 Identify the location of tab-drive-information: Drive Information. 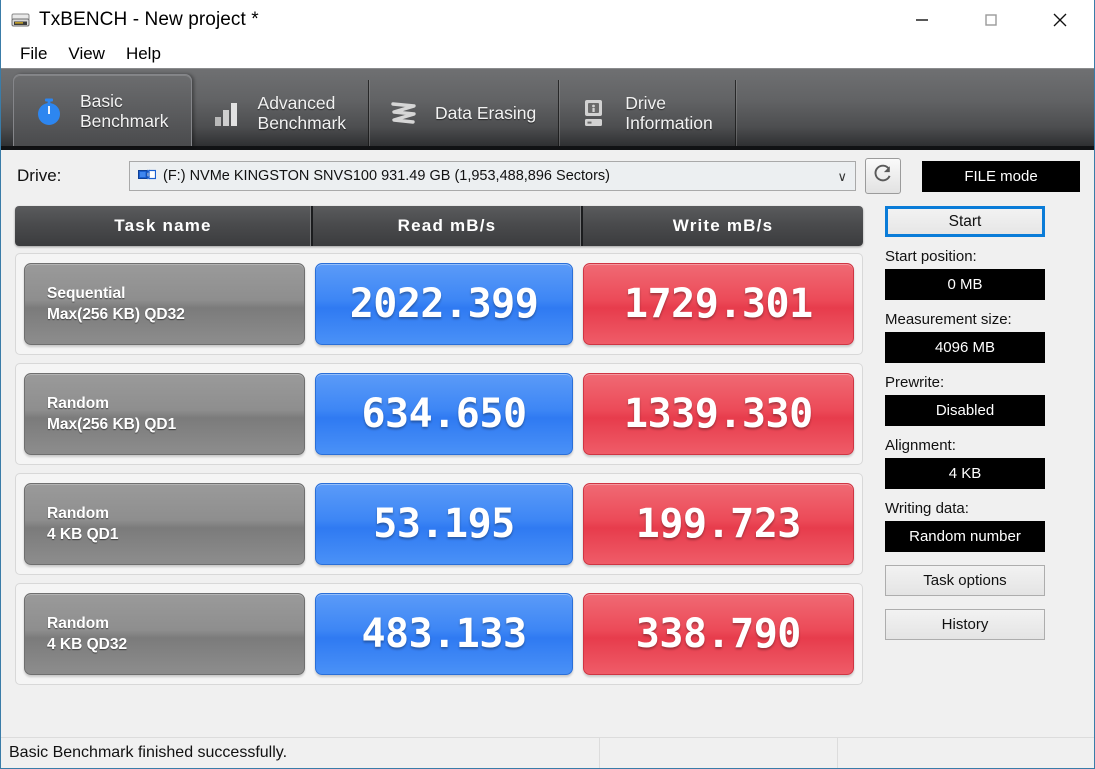
(647, 113).